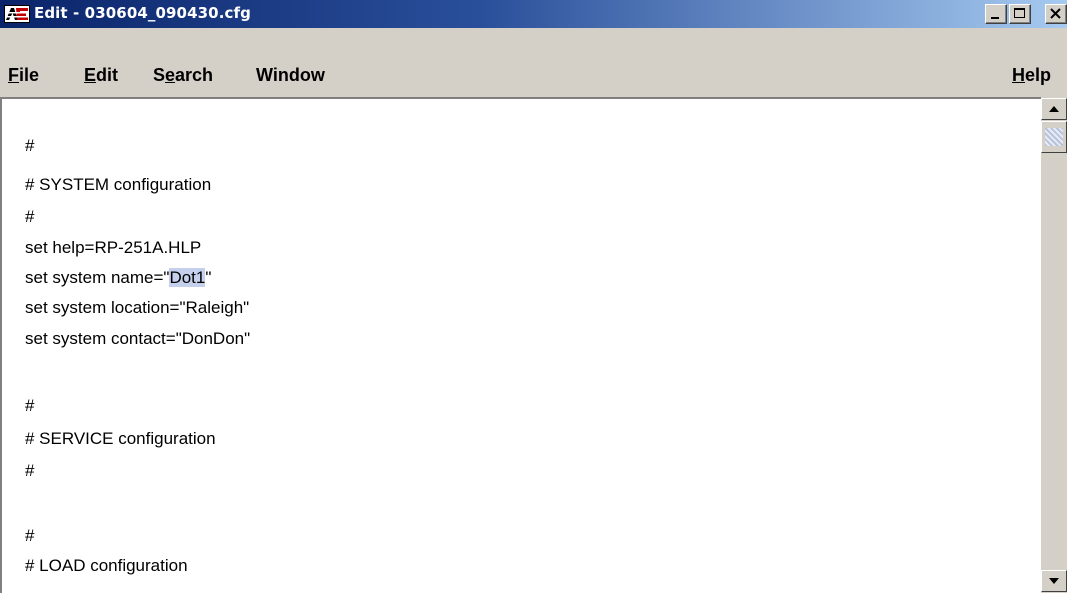  I want to click on vertical-scrollbar, so click(1054, 345).